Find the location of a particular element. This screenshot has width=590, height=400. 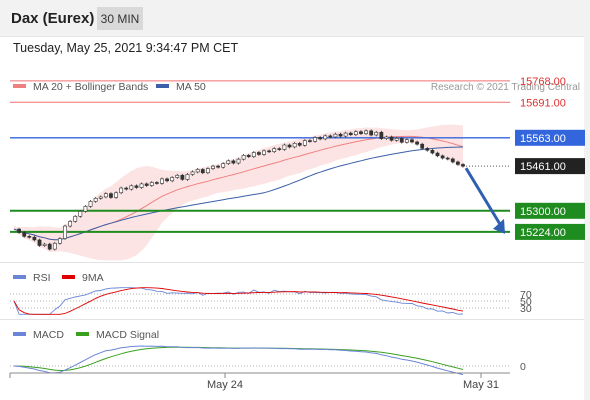

right-gutter is located at coordinates (587, 200).